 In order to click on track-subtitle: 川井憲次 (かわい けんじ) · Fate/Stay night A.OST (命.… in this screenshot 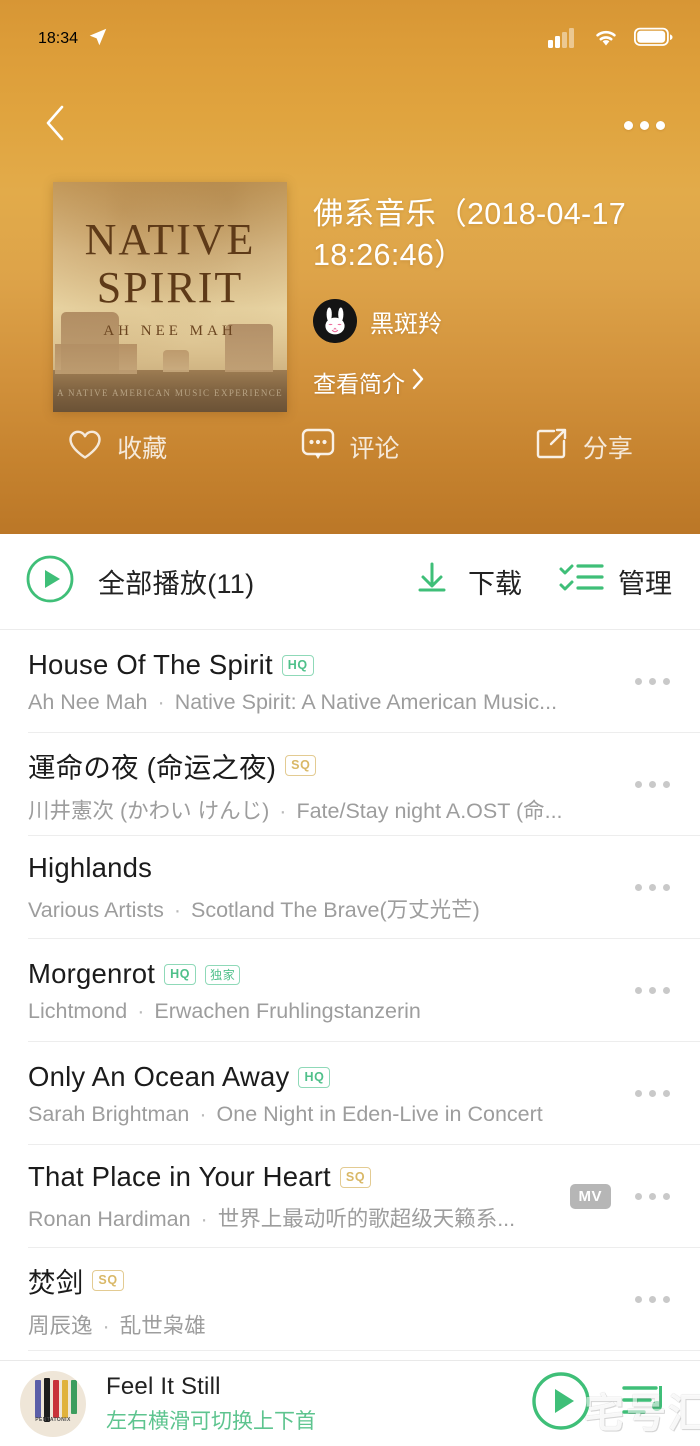, I will do `click(308, 809)`.